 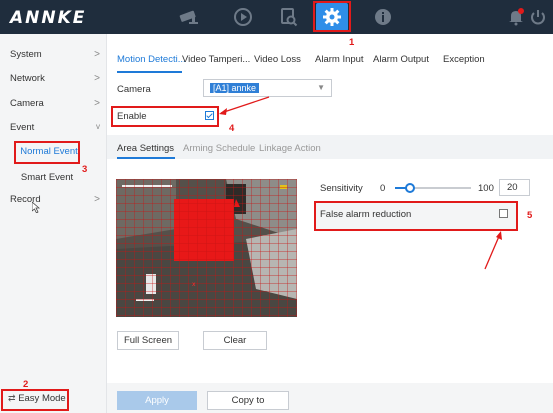 What do you see at coordinates (189, 17) in the screenshot?
I see `camera-icon` at bounding box center [189, 17].